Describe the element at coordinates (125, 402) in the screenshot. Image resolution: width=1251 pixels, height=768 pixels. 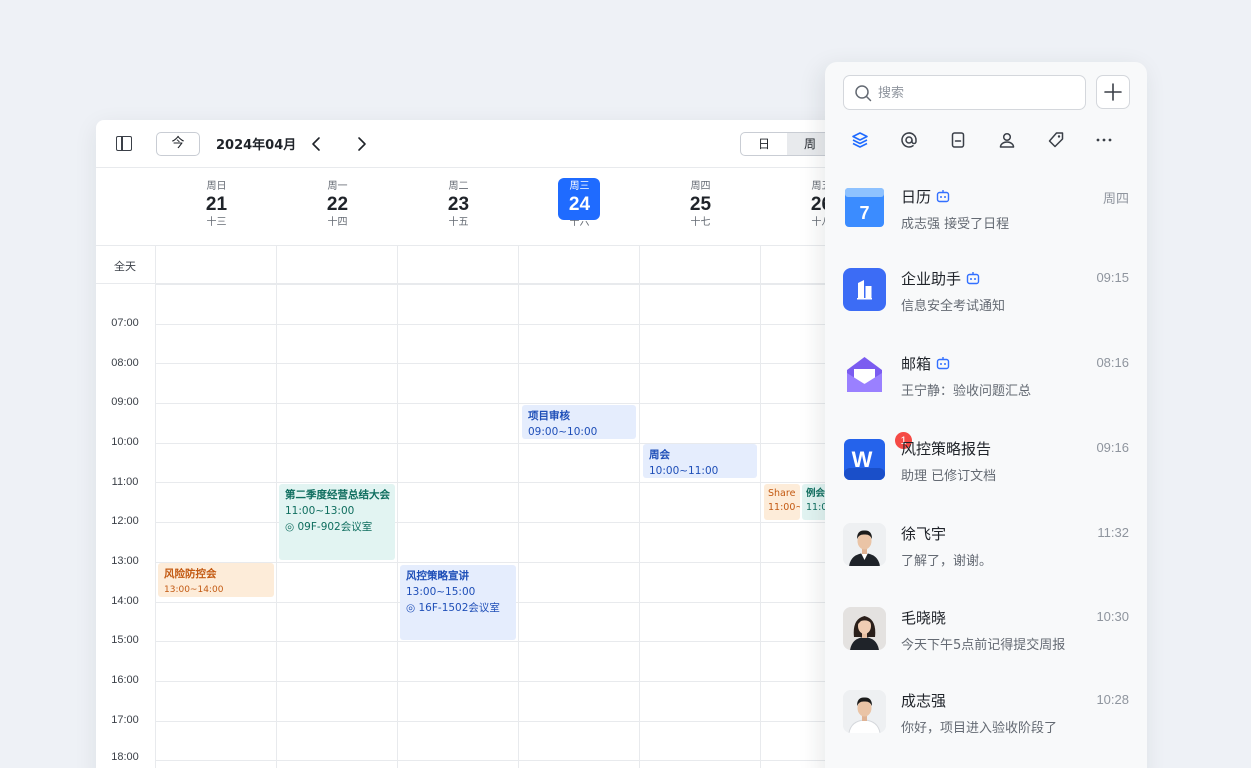
I see `time-label: 09:00` at that location.